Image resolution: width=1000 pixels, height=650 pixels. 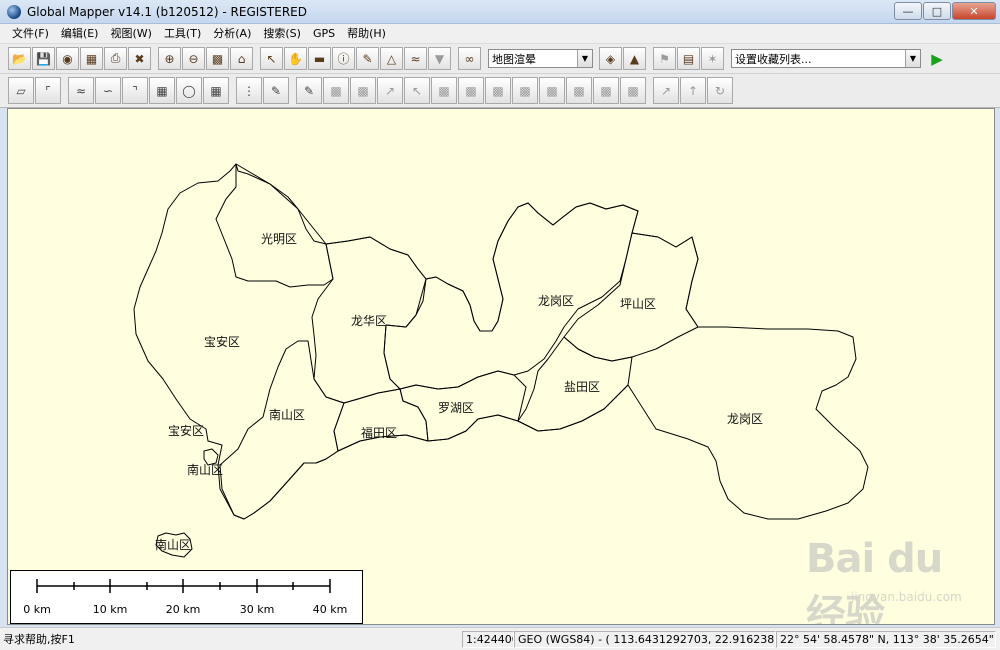 I want to click on district-label-longhua: 龙华区, so click(x=369, y=321).